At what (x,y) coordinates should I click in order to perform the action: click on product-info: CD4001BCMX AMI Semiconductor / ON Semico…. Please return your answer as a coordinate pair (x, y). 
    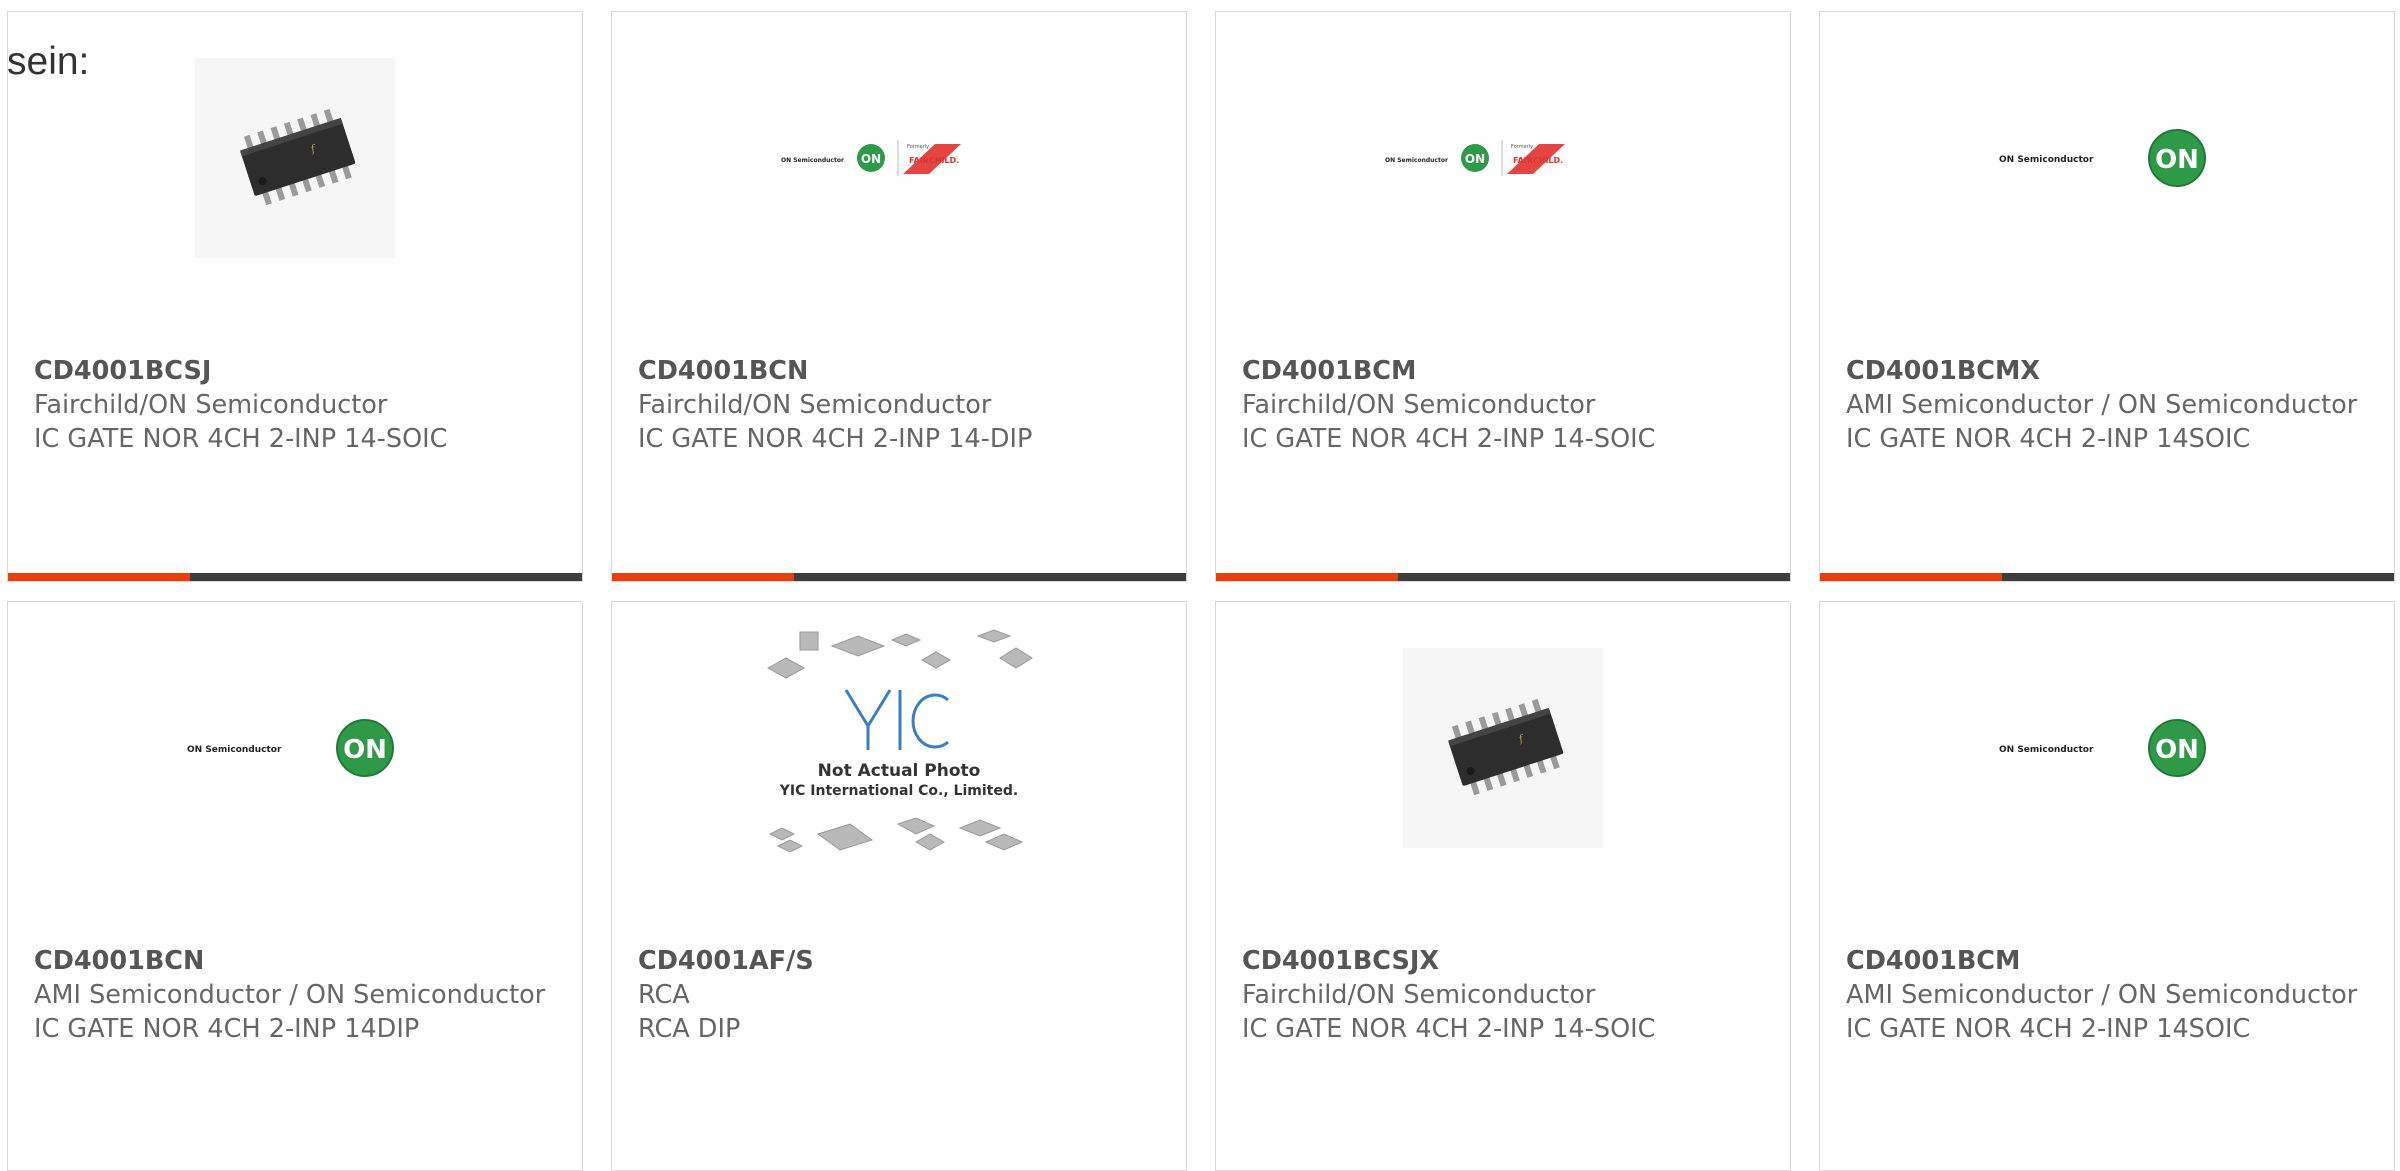
    Looking at the image, I should click on (2110, 405).